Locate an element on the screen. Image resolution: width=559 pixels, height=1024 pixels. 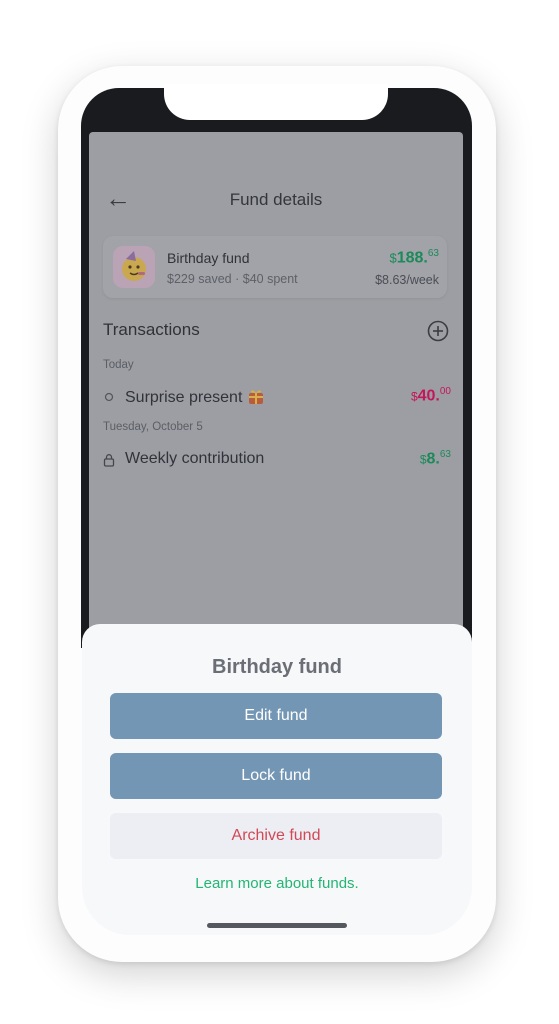
lock-icon is located at coordinates (109, 460).